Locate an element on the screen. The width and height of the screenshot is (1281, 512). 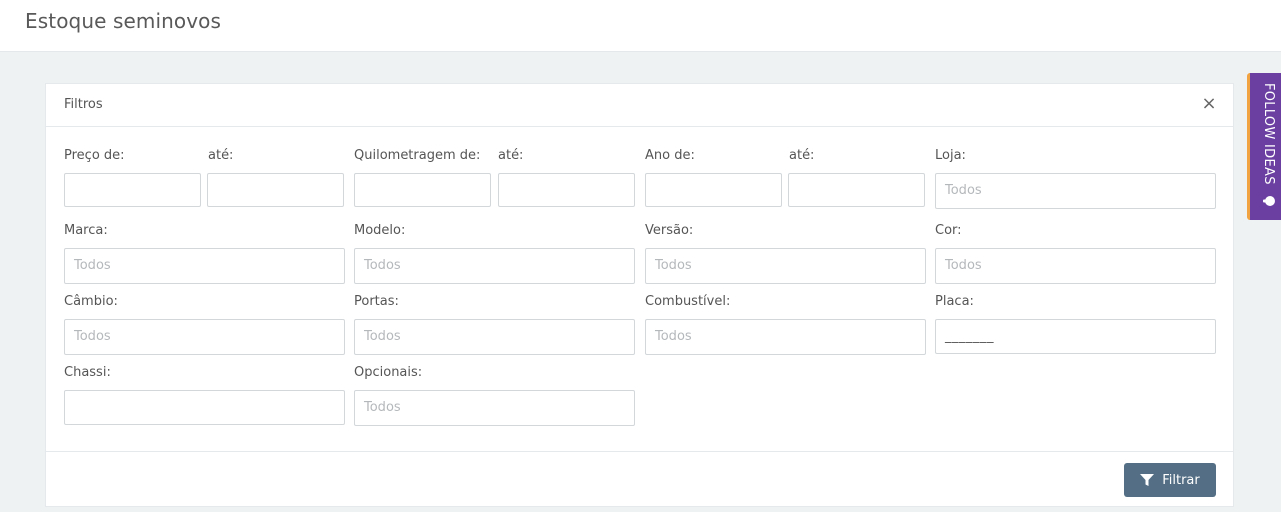
ano-ate-label: até: is located at coordinates (802, 155).